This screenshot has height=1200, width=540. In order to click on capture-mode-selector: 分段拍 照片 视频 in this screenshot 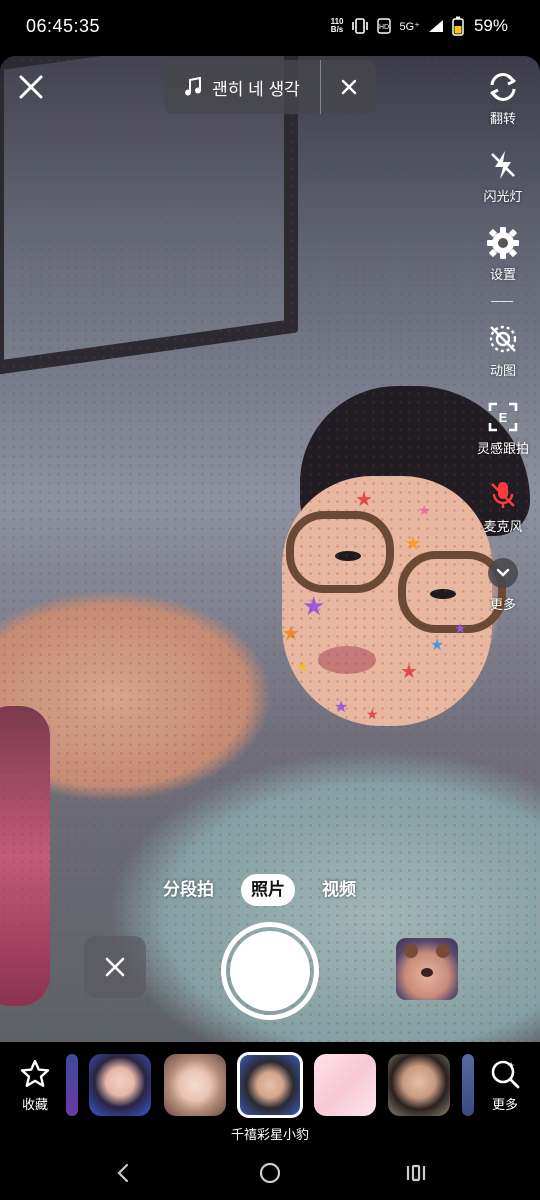, I will do `click(270, 890)`.